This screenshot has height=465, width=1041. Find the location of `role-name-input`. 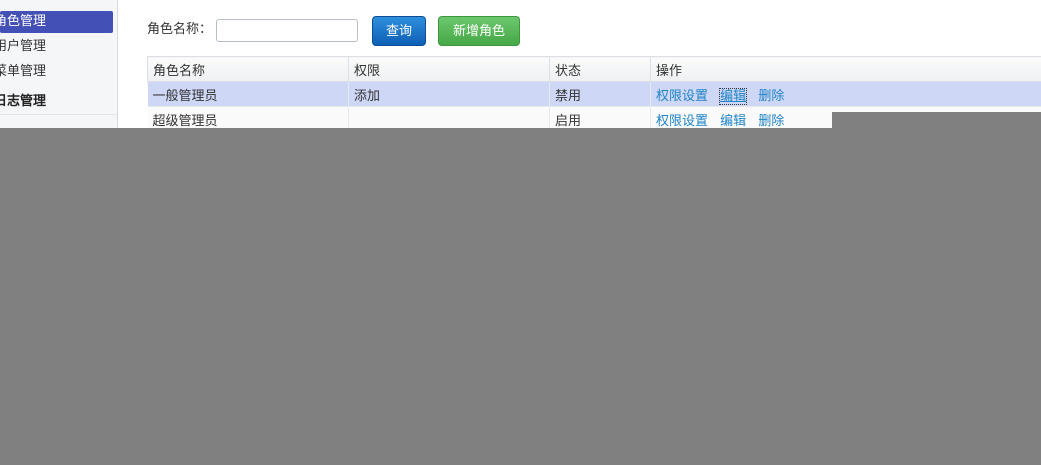

role-name-input is located at coordinates (287, 30).